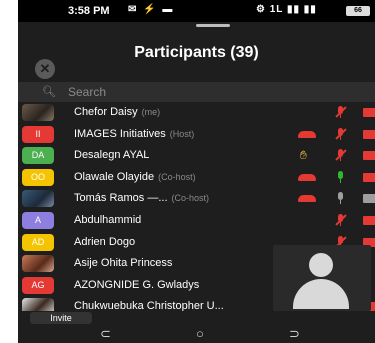  I want to click on name-text: Olawale Olayide, so click(114, 176).